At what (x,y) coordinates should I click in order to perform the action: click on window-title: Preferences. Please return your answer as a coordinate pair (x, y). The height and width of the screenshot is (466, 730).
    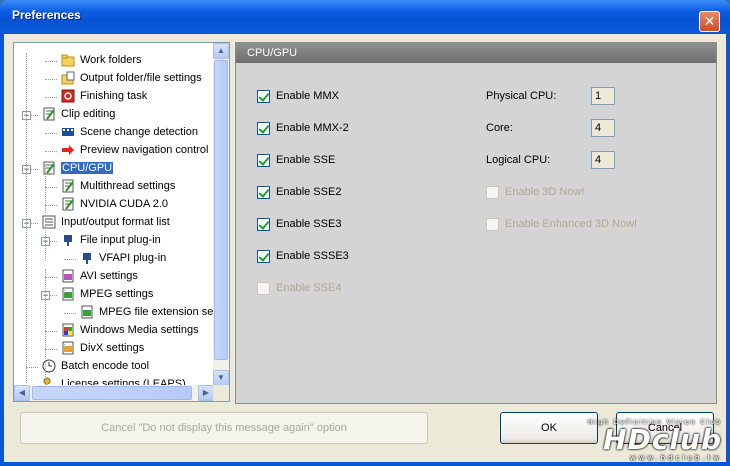
    Looking at the image, I should click on (46, 15).